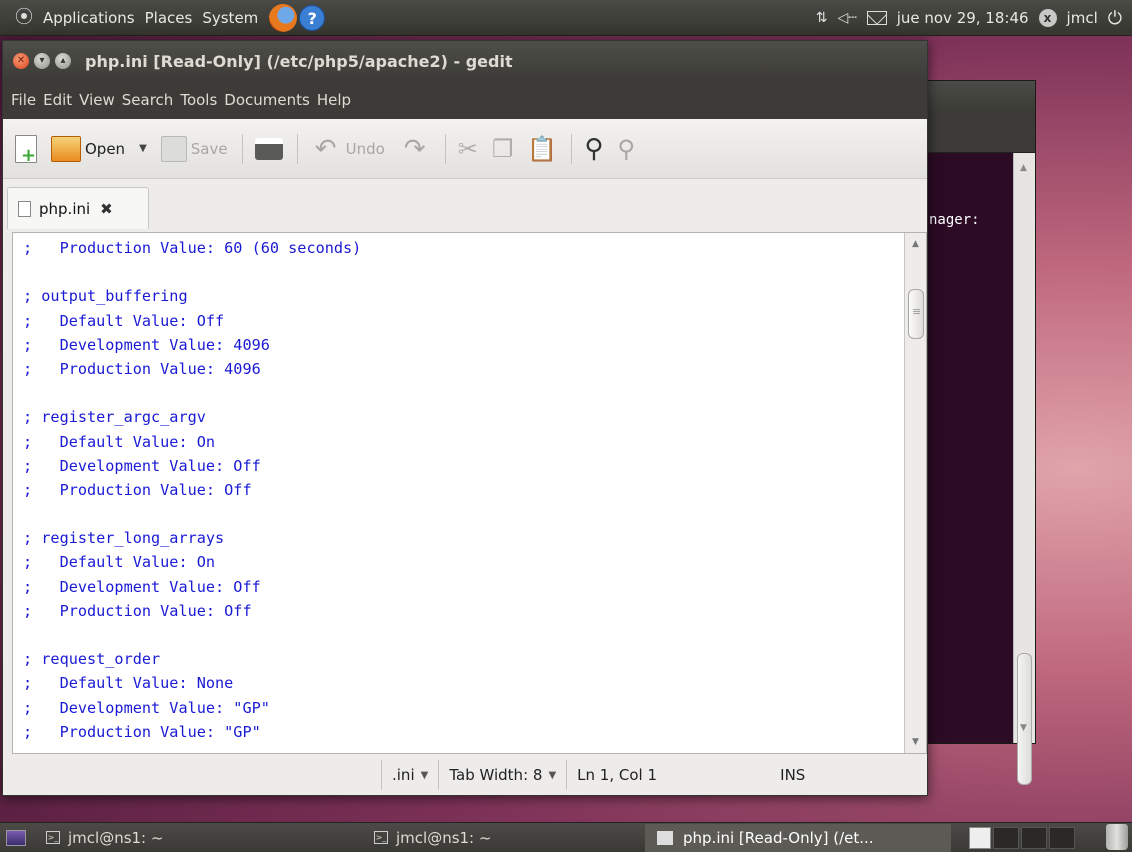 This screenshot has width=1132, height=852. What do you see at coordinates (78, 208) in the screenshot?
I see `tab-php-ini: php.ini ✖` at bounding box center [78, 208].